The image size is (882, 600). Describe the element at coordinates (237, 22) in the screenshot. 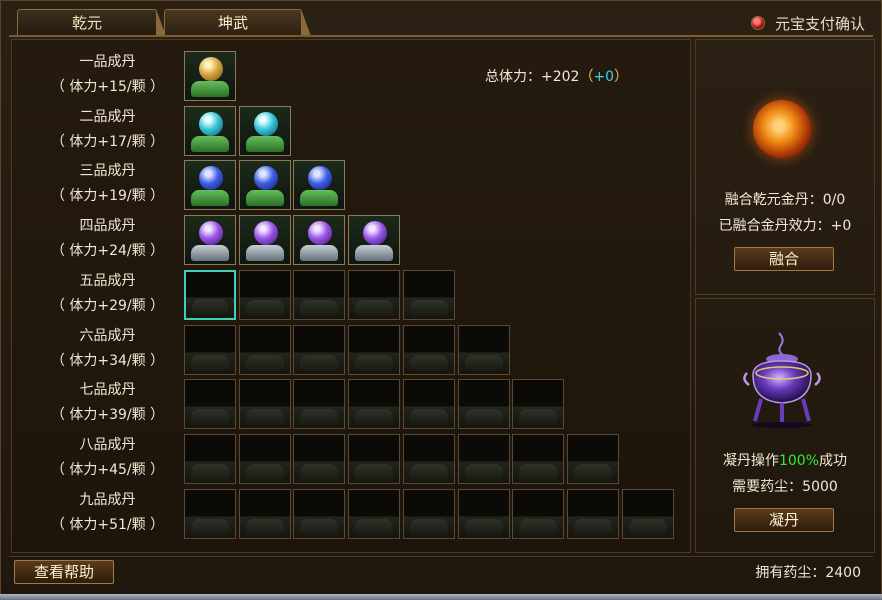

I see `tab-kunwu: 坤武` at that location.